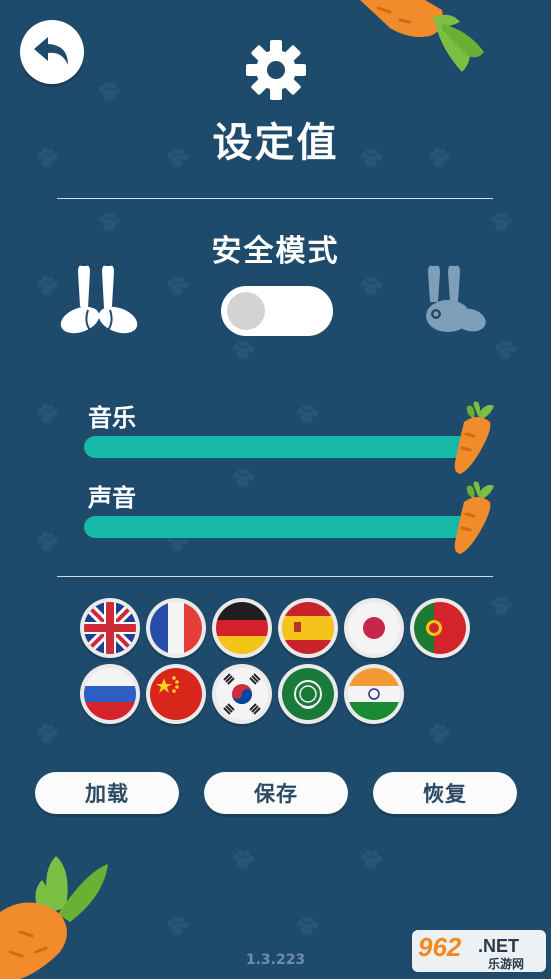  Describe the element at coordinates (112, 418) in the screenshot. I see `music-label: 音乐` at that location.